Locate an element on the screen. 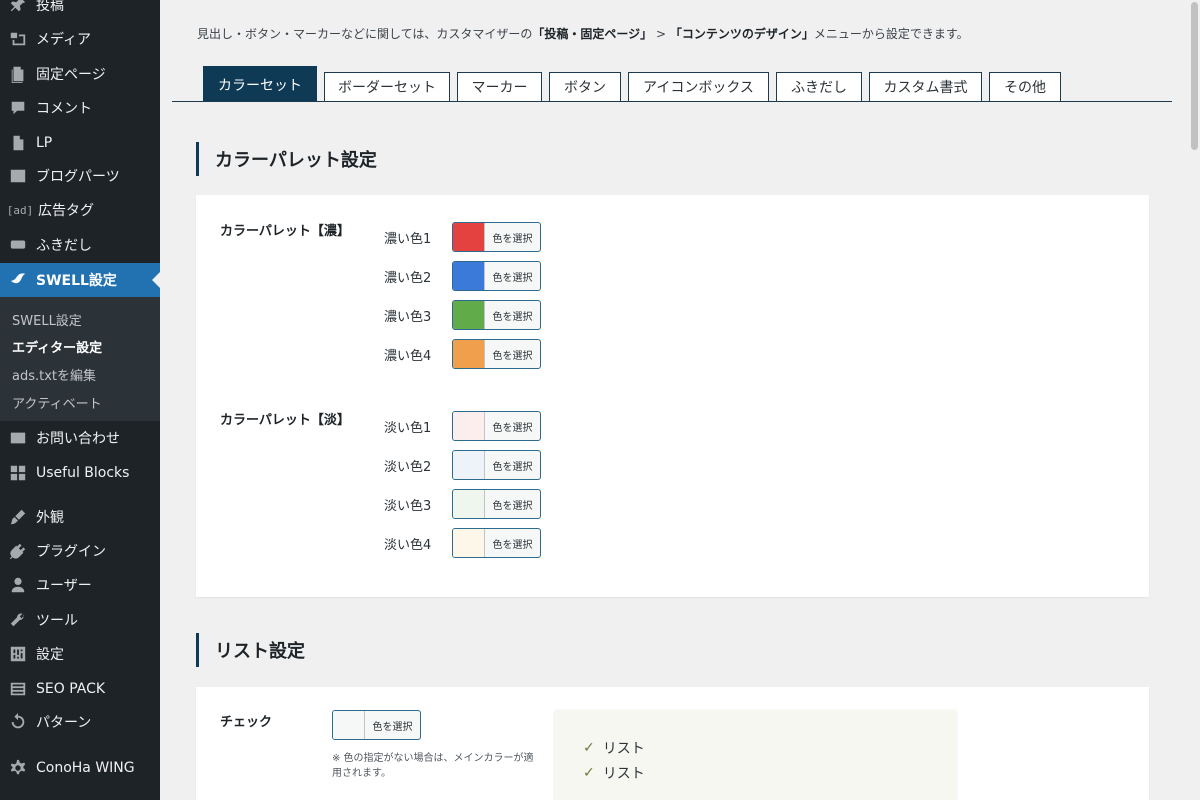 This screenshot has width=1200, height=800. sidebar-item-label: ユーザー is located at coordinates (64, 586).